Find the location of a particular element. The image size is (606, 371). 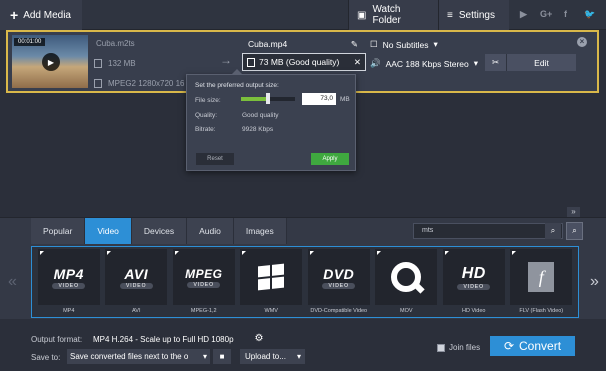

format-tile is located at coordinates (406, 277).